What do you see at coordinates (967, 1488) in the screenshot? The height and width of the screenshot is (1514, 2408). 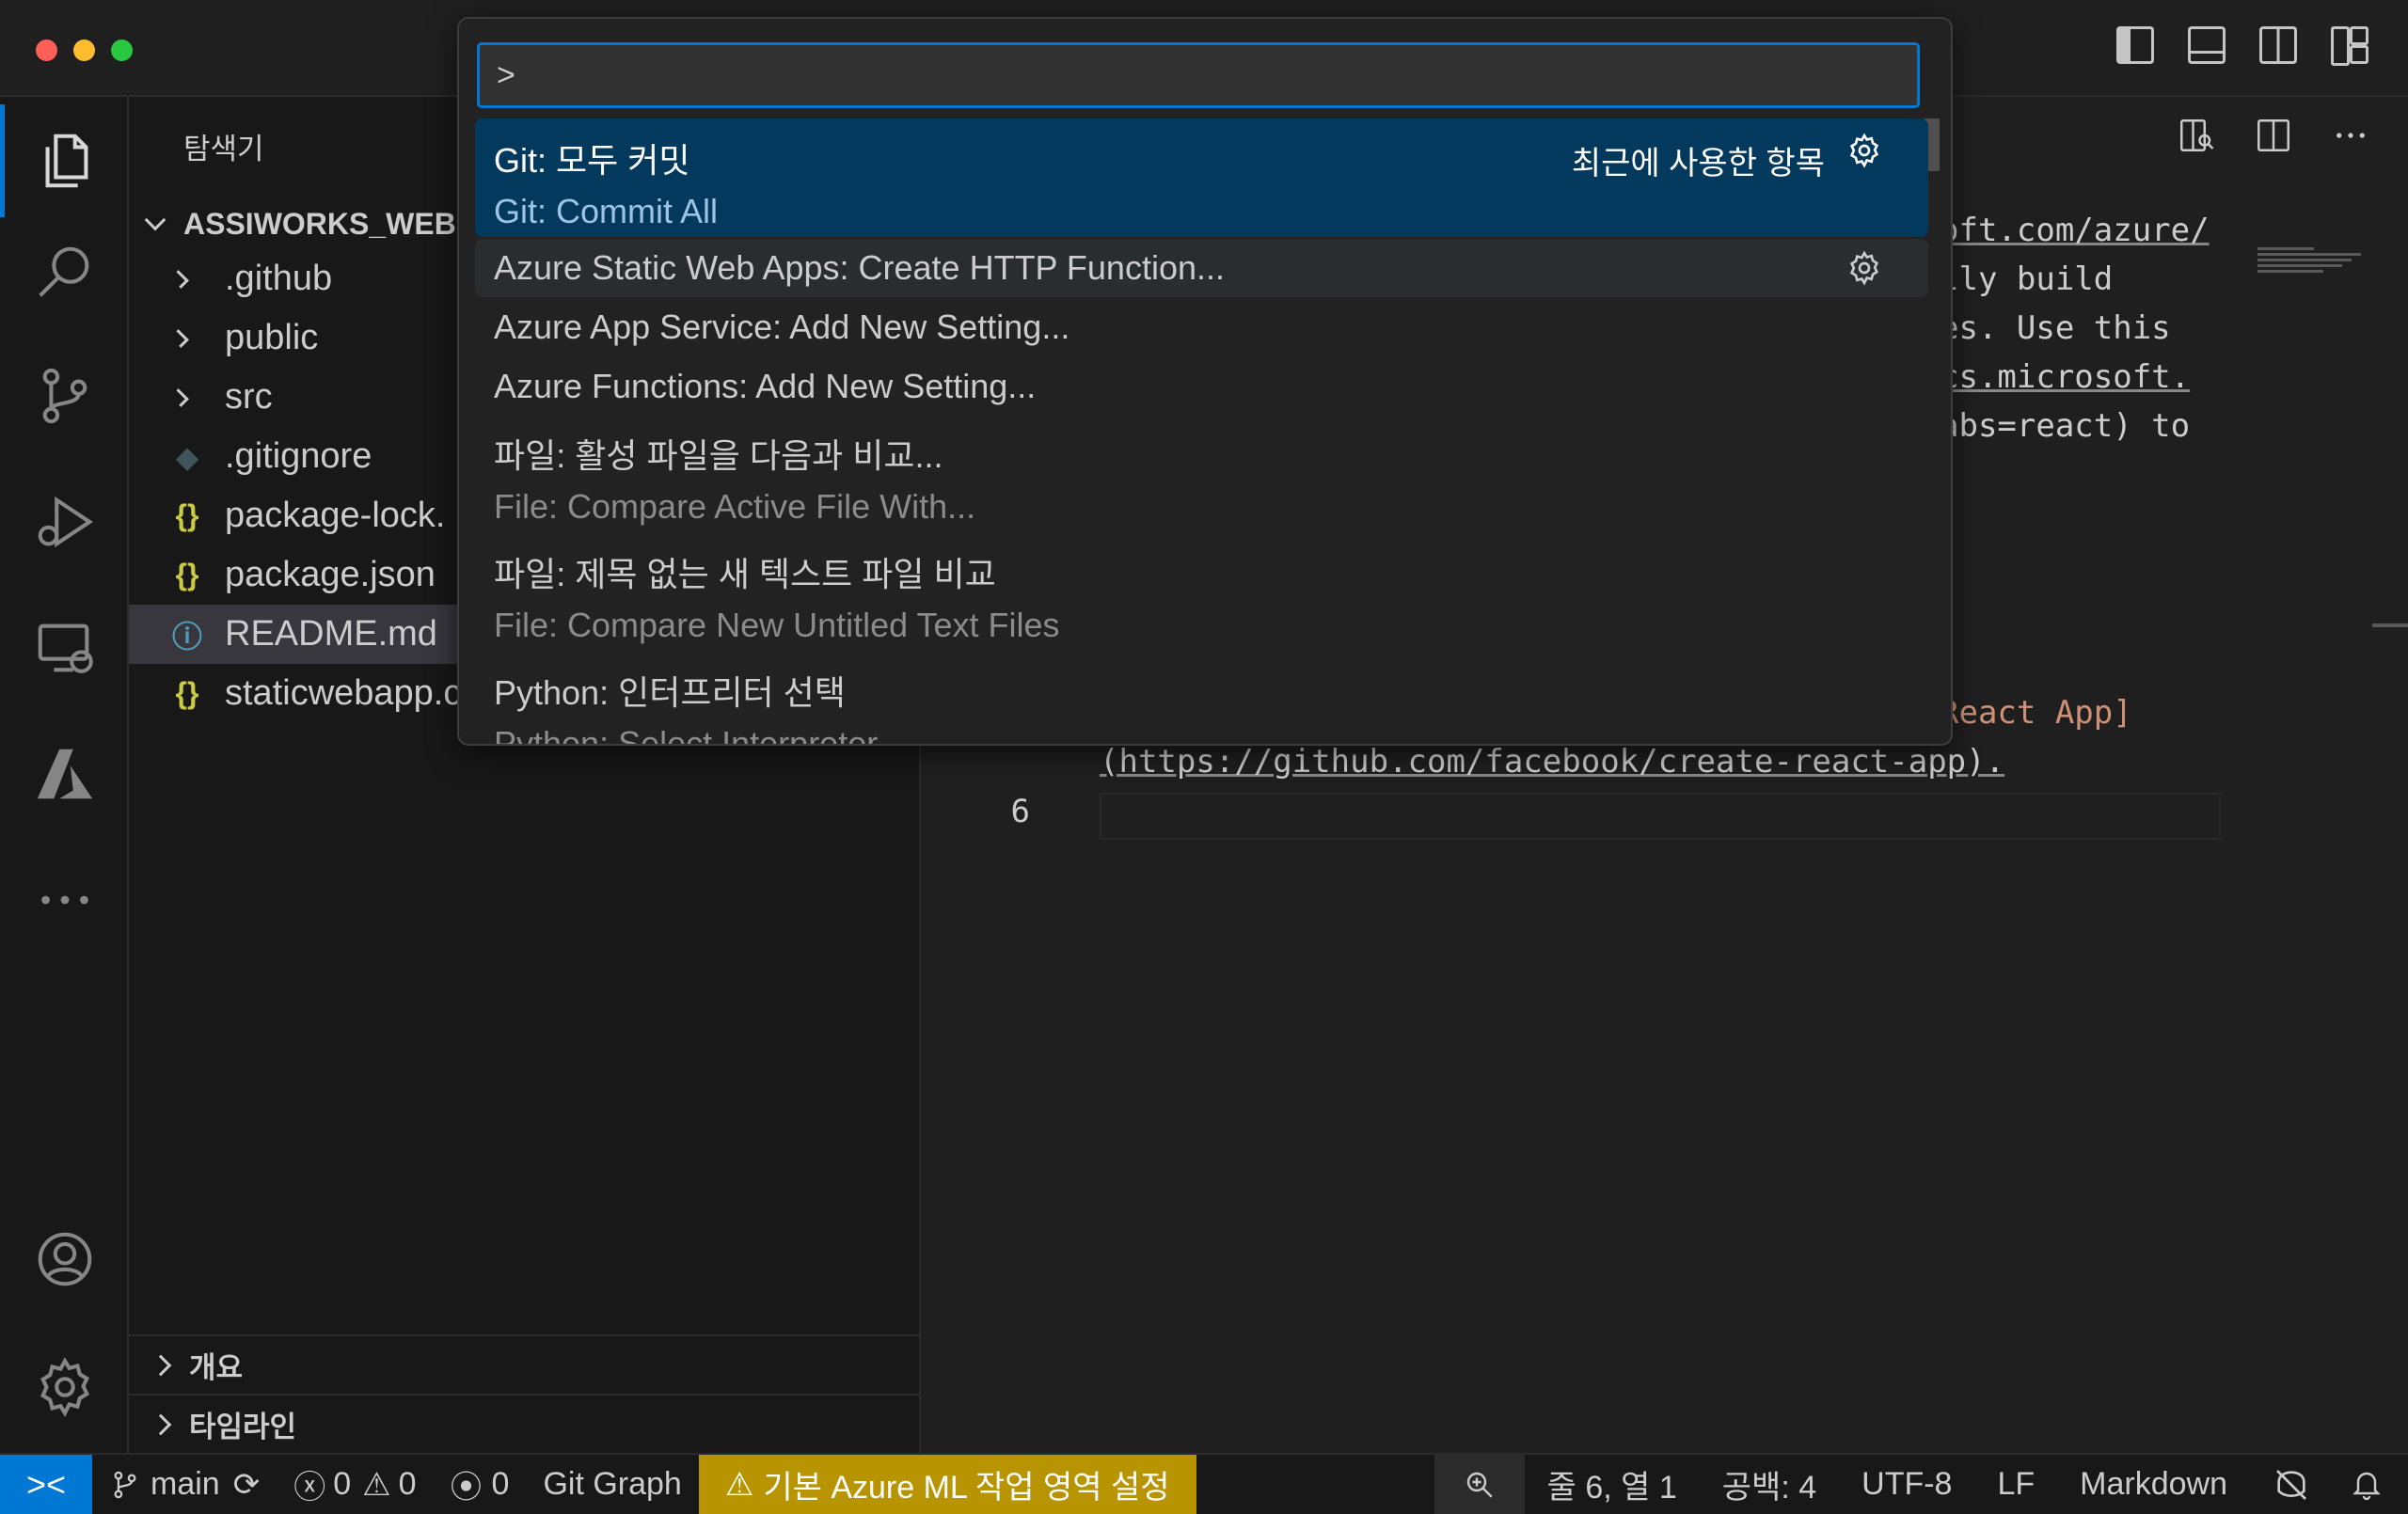 I see `azure-ml-warning-label: 기본 Azure ML 작업 영역 설정` at bounding box center [967, 1488].